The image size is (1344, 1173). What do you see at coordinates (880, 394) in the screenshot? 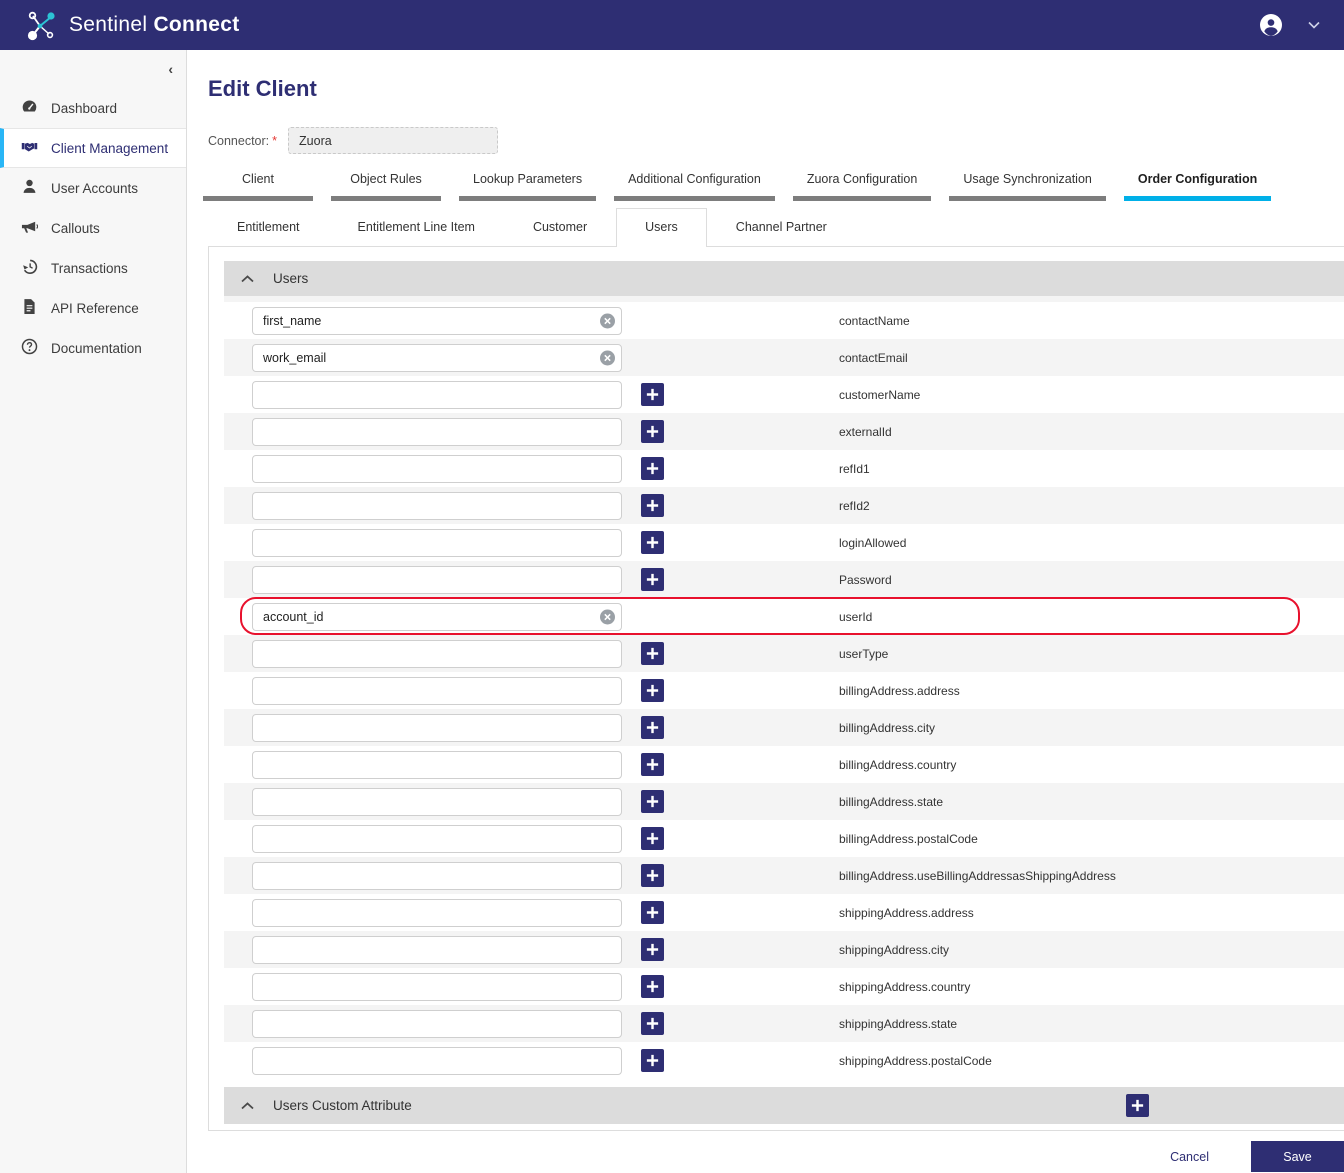
I see `field-name-label: customerName` at bounding box center [880, 394].